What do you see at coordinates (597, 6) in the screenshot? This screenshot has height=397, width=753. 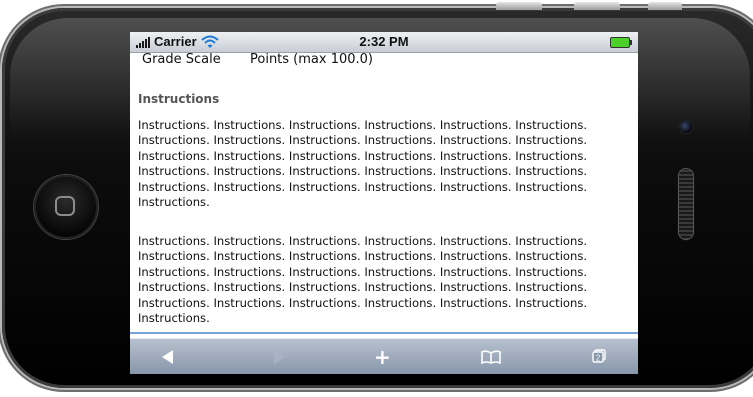 I see `volume-down-button` at bounding box center [597, 6].